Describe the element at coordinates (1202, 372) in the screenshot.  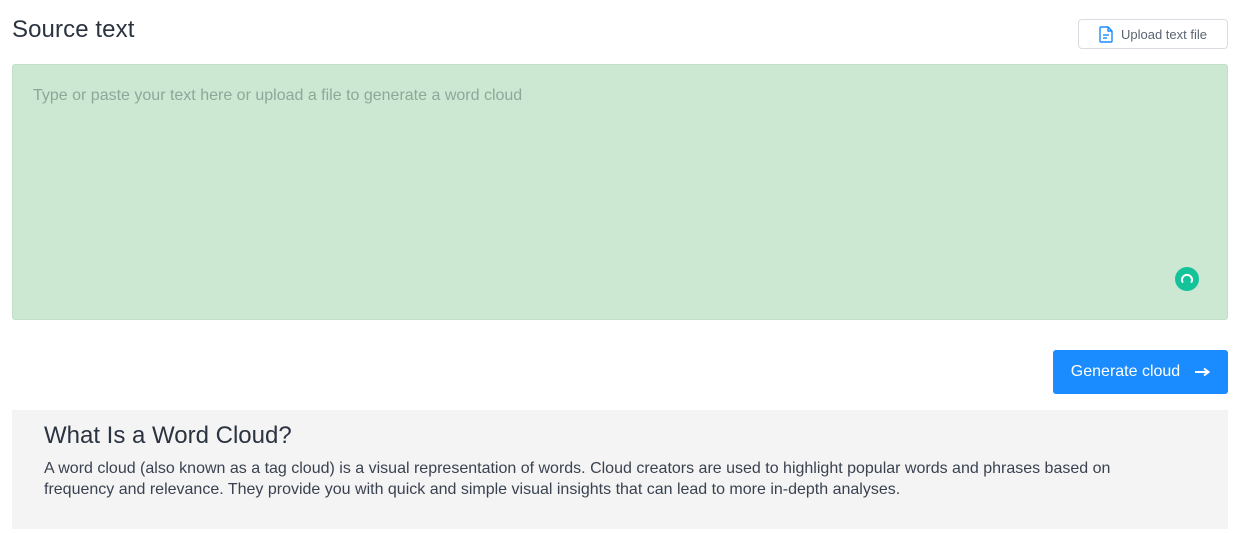
I see `arrow-right-icon` at that location.